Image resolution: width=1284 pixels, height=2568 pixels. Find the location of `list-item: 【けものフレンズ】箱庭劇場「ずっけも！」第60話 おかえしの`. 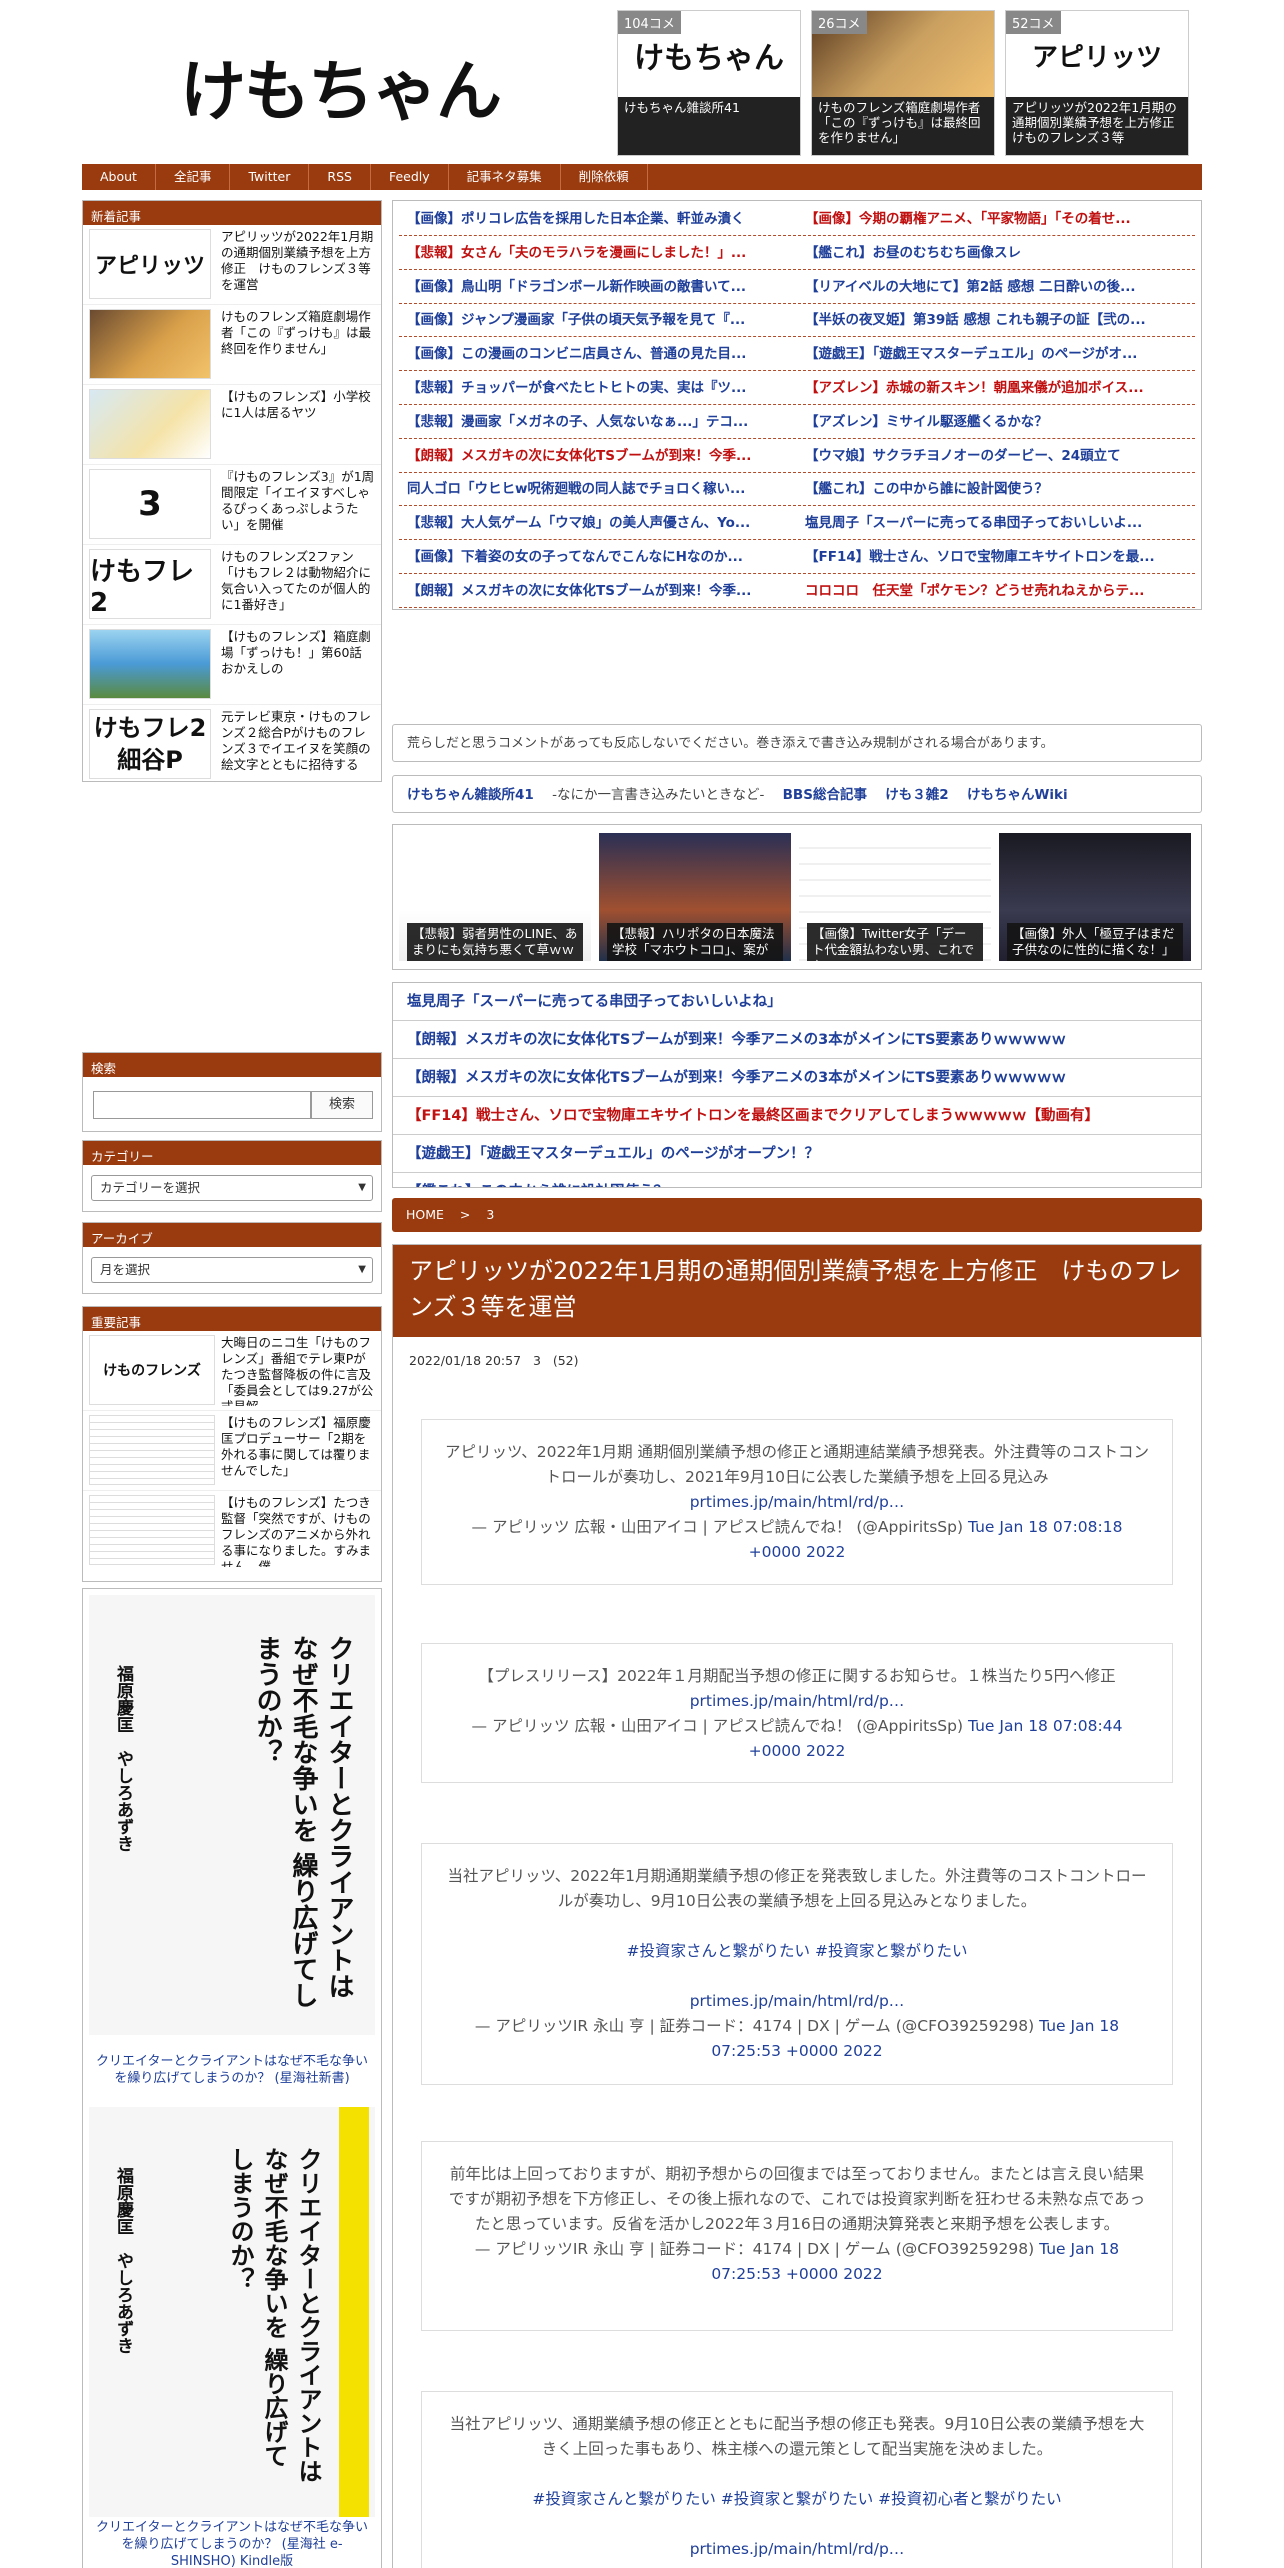

list-item: 【けものフレンズ】箱庭劇場「ずっけも！」第60話 おかえしの is located at coordinates (232, 665).